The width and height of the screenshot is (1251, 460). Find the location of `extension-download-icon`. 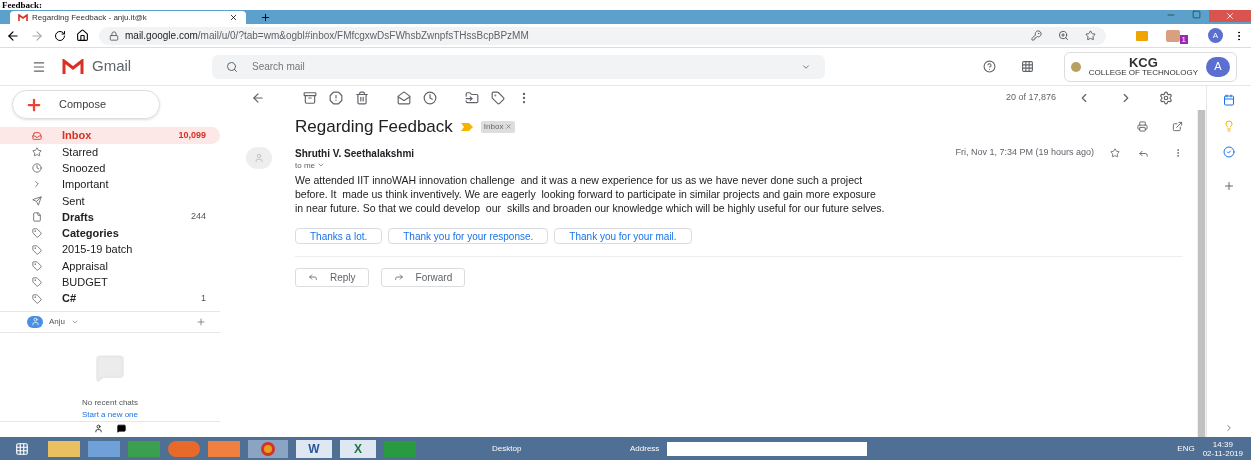

extension-download-icon is located at coordinates (1141, 35).